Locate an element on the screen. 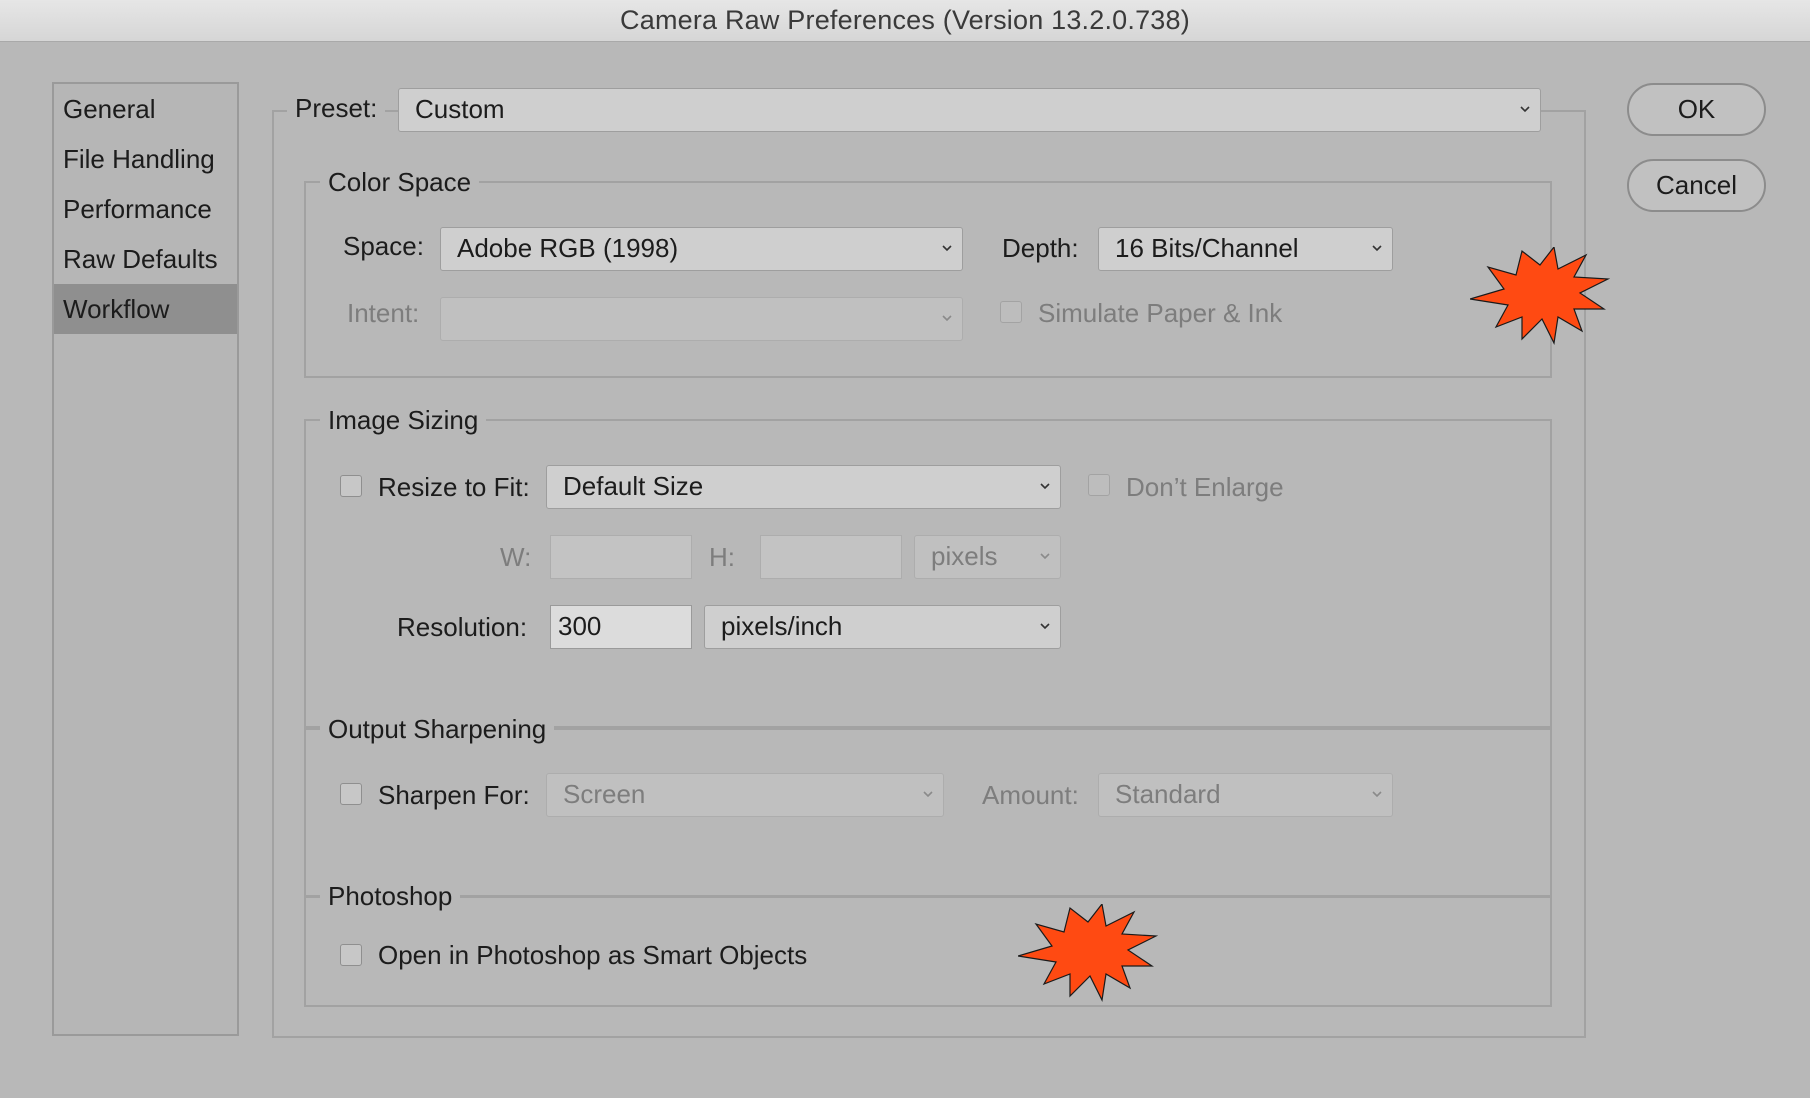  amount-label: Amount: is located at coordinates (1030, 795).